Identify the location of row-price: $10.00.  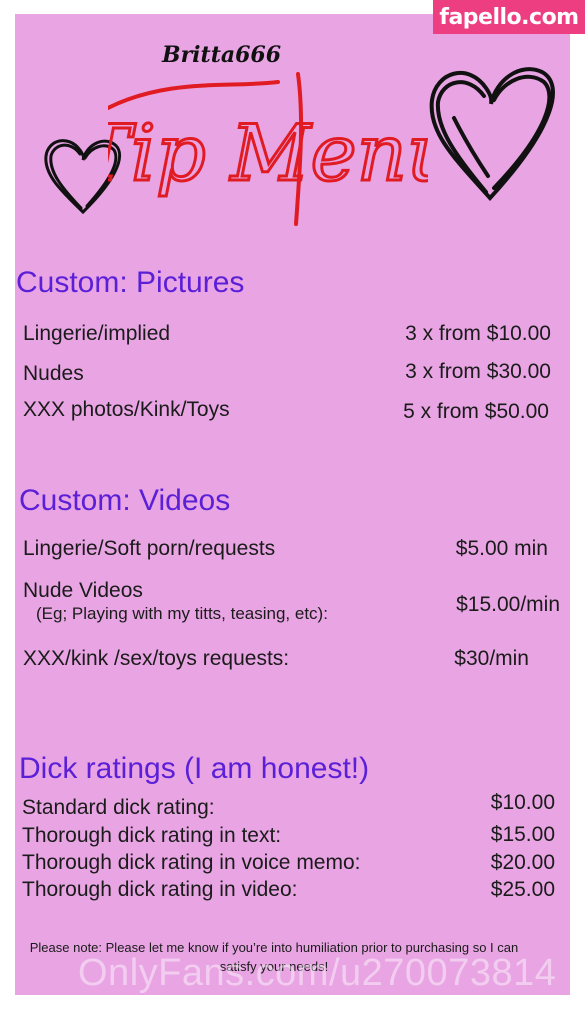
(522, 802).